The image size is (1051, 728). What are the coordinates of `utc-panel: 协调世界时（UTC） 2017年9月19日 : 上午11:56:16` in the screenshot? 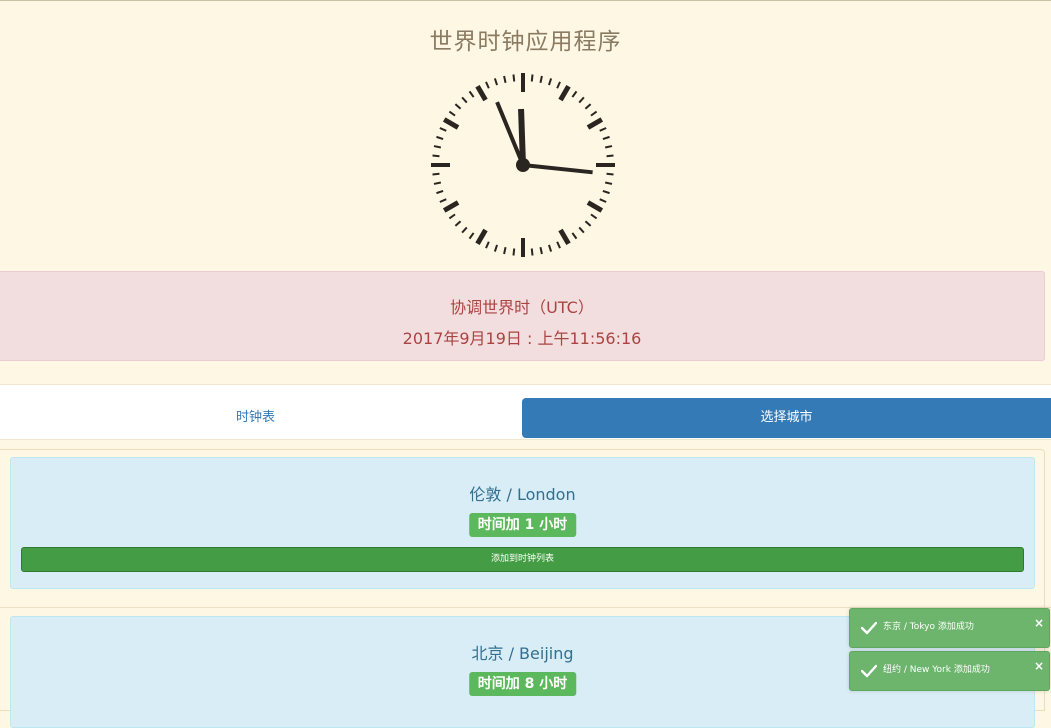 It's located at (522, 316).